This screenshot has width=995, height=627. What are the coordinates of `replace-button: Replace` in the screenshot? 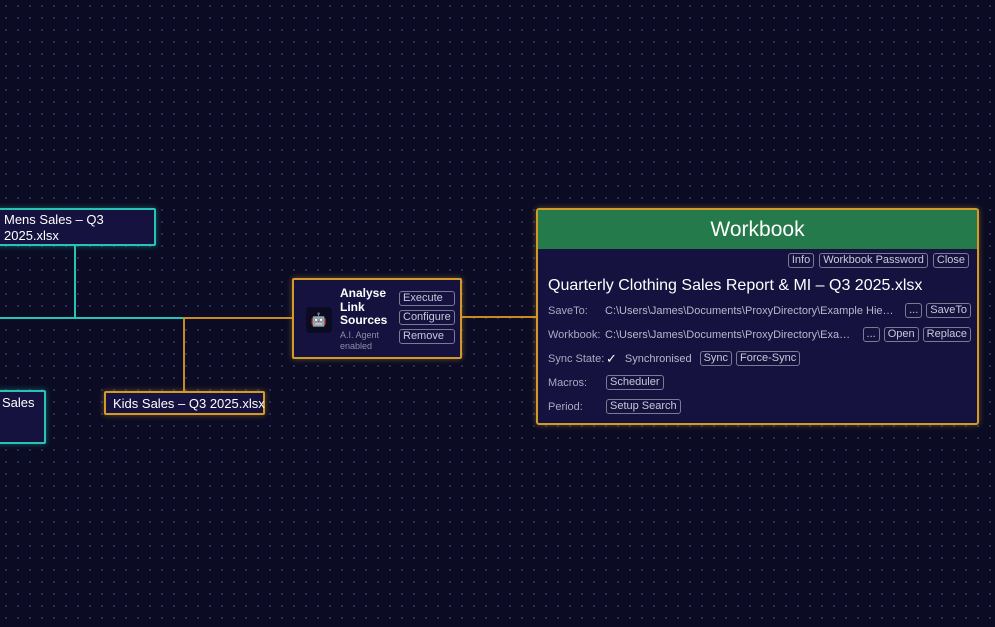 It's located at (946, 334).